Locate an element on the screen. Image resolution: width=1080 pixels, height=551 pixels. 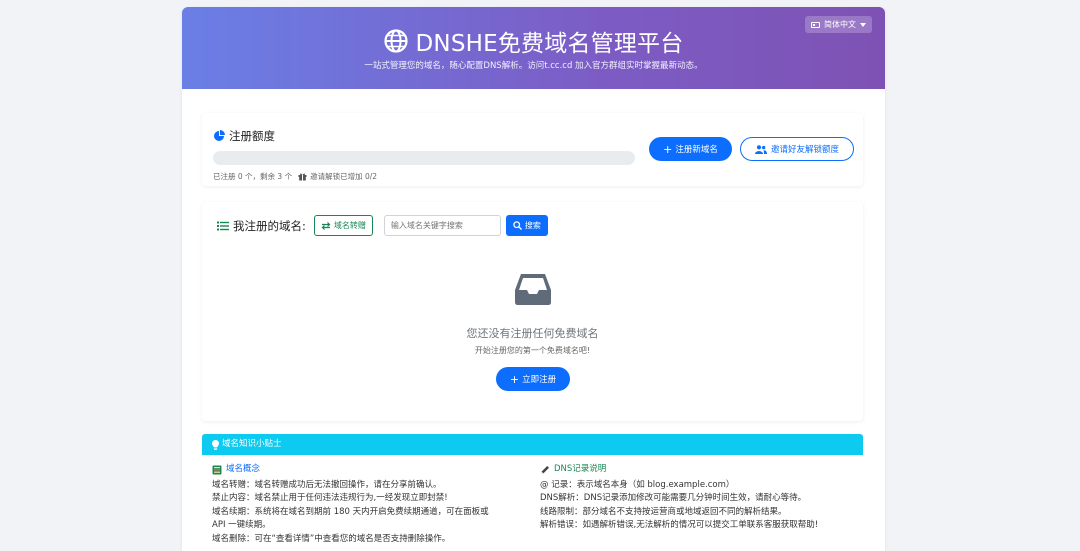
tip-line: @ 记录：表示域名本身（如 blog.example.com） is located at coordinates (637, 484).